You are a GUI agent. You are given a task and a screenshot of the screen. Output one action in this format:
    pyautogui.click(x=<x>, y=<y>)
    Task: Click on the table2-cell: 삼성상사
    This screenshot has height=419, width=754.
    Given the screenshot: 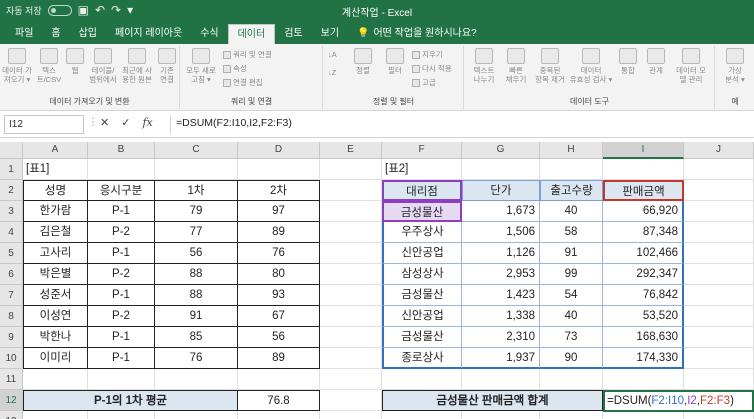 What is the action you would take?
    pyautogui.click(x=422, y=274)
    